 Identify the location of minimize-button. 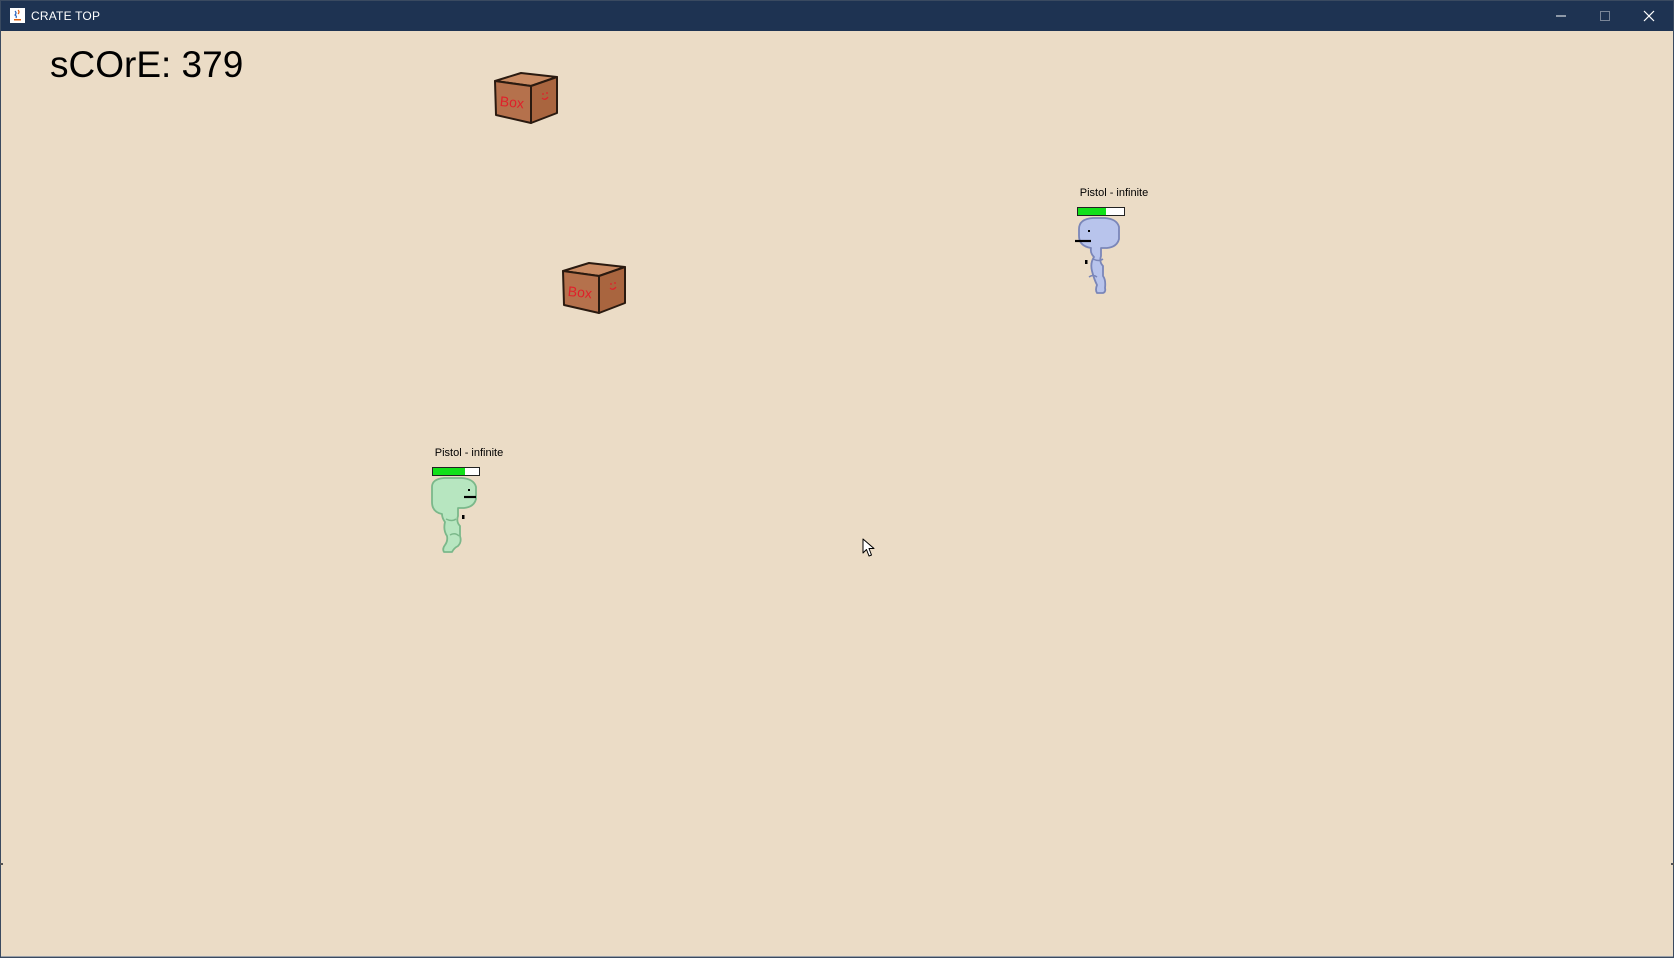
(1561, 16).